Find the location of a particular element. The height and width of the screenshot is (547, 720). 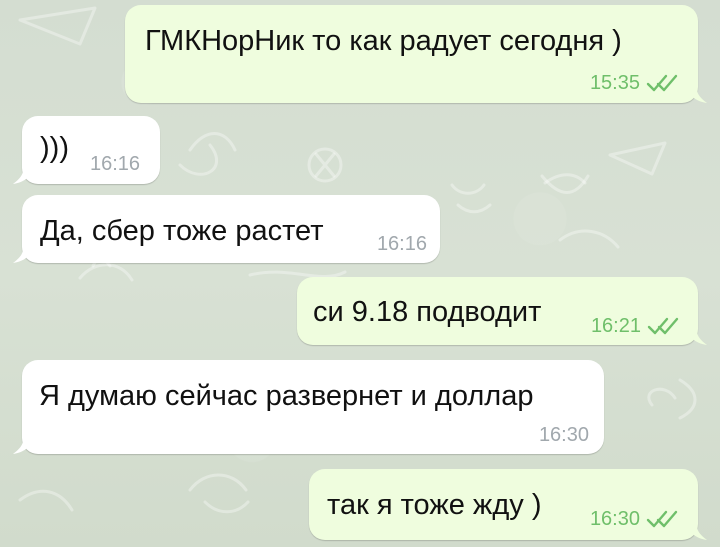

message-text: ))) is located at coordinates (54, 148).